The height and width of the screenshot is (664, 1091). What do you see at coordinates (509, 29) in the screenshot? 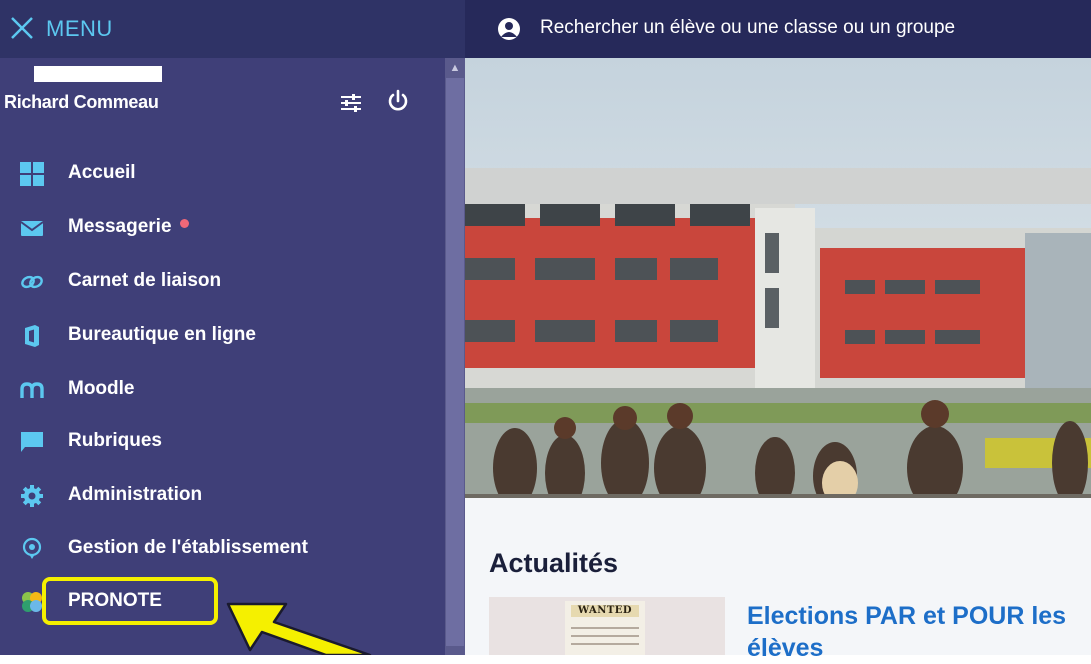
I see `user-search-icon` at bounding box center [509, 29].